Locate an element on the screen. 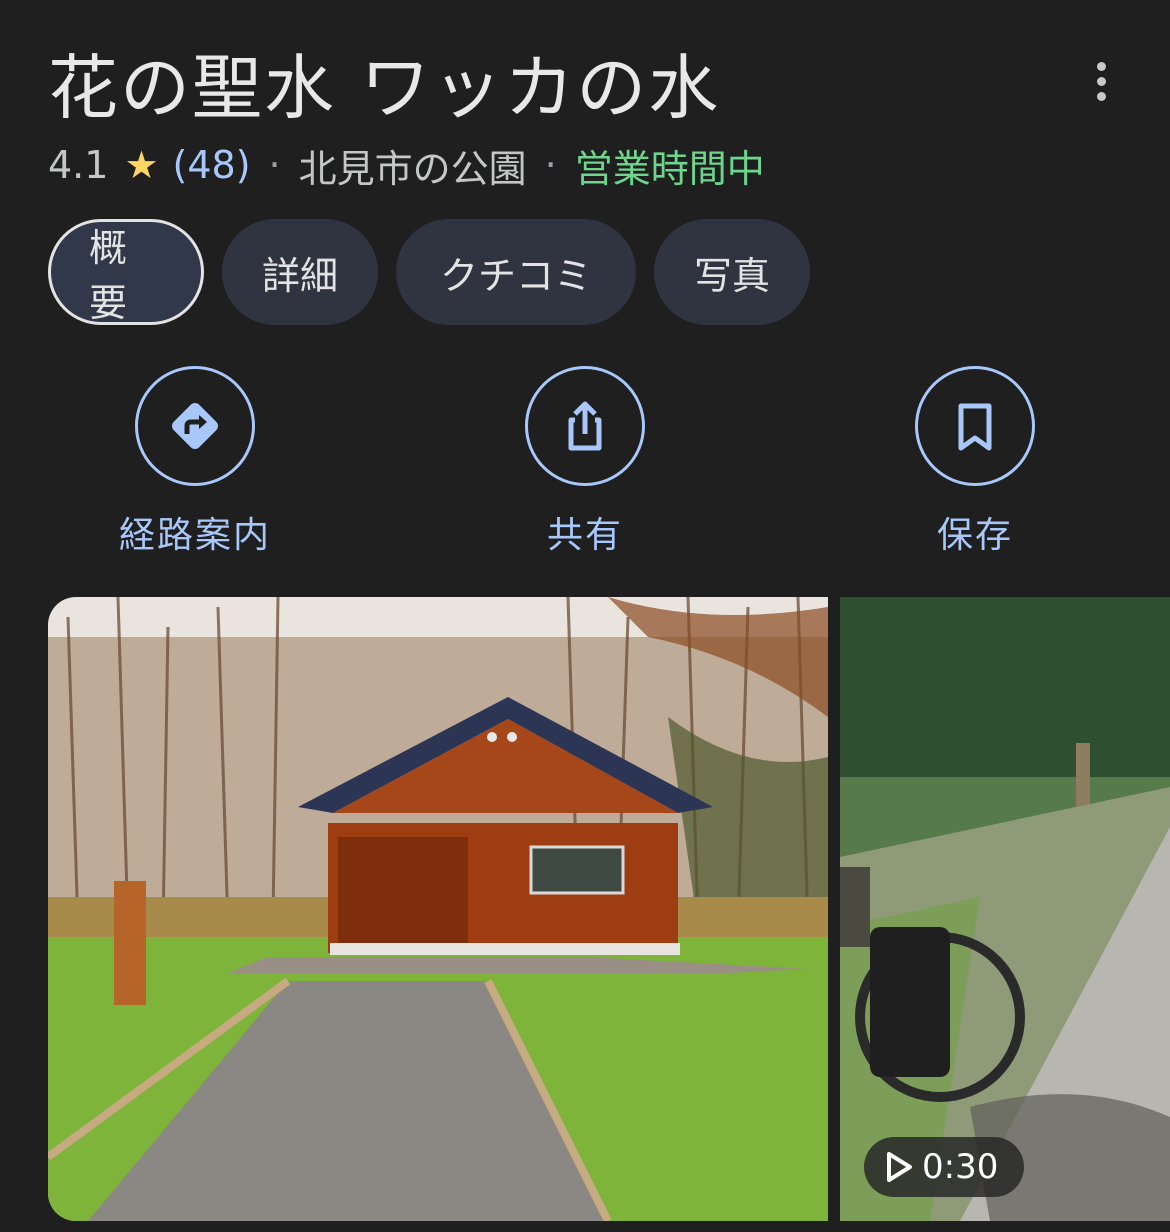 This screenshot has width=1170, height=1232. place-meta: 4.1 ★ (48) · 北見市の公園 · 営業時間中 is located at coordinates (406, 165).